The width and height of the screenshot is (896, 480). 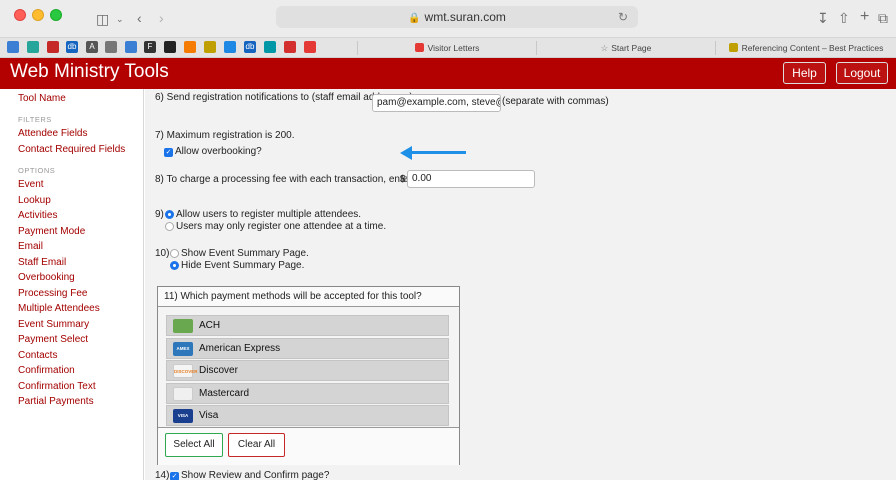 I want to click on select-all-button: Select All, so click(x=194, y=445).